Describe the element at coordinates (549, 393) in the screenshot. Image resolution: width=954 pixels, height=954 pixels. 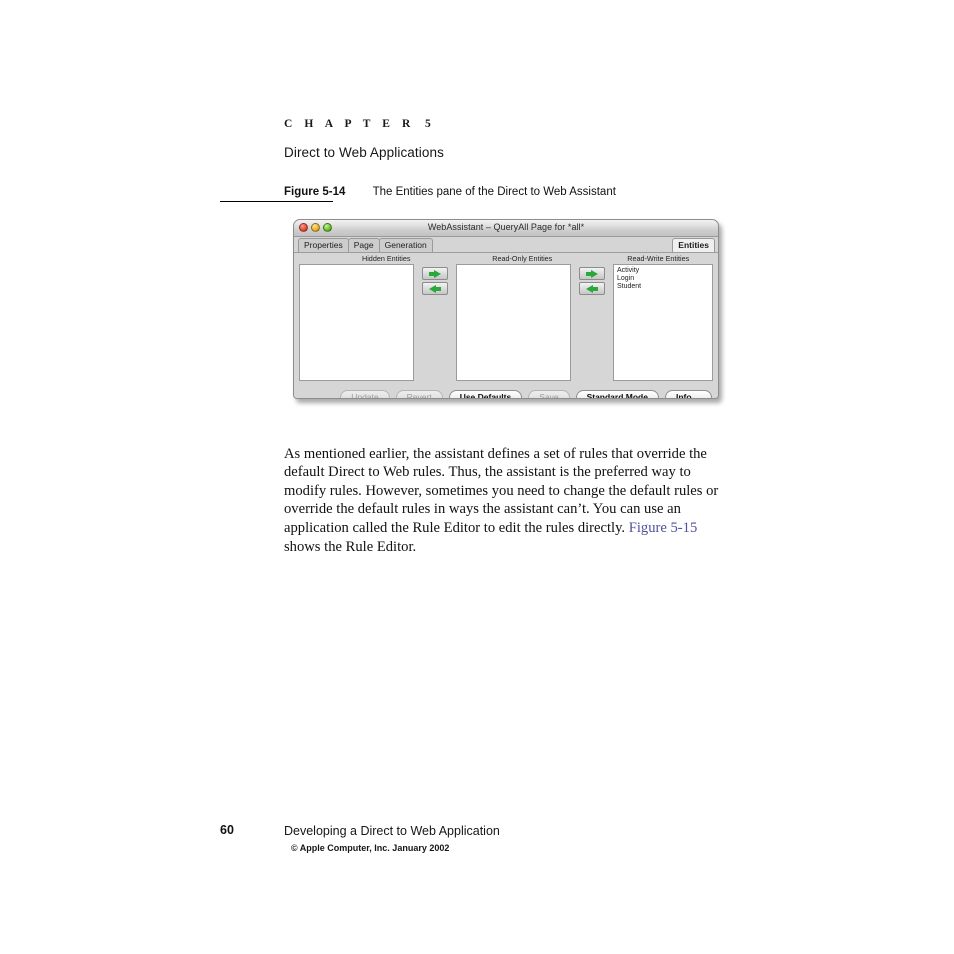
I see `save-button: Save` at that location.